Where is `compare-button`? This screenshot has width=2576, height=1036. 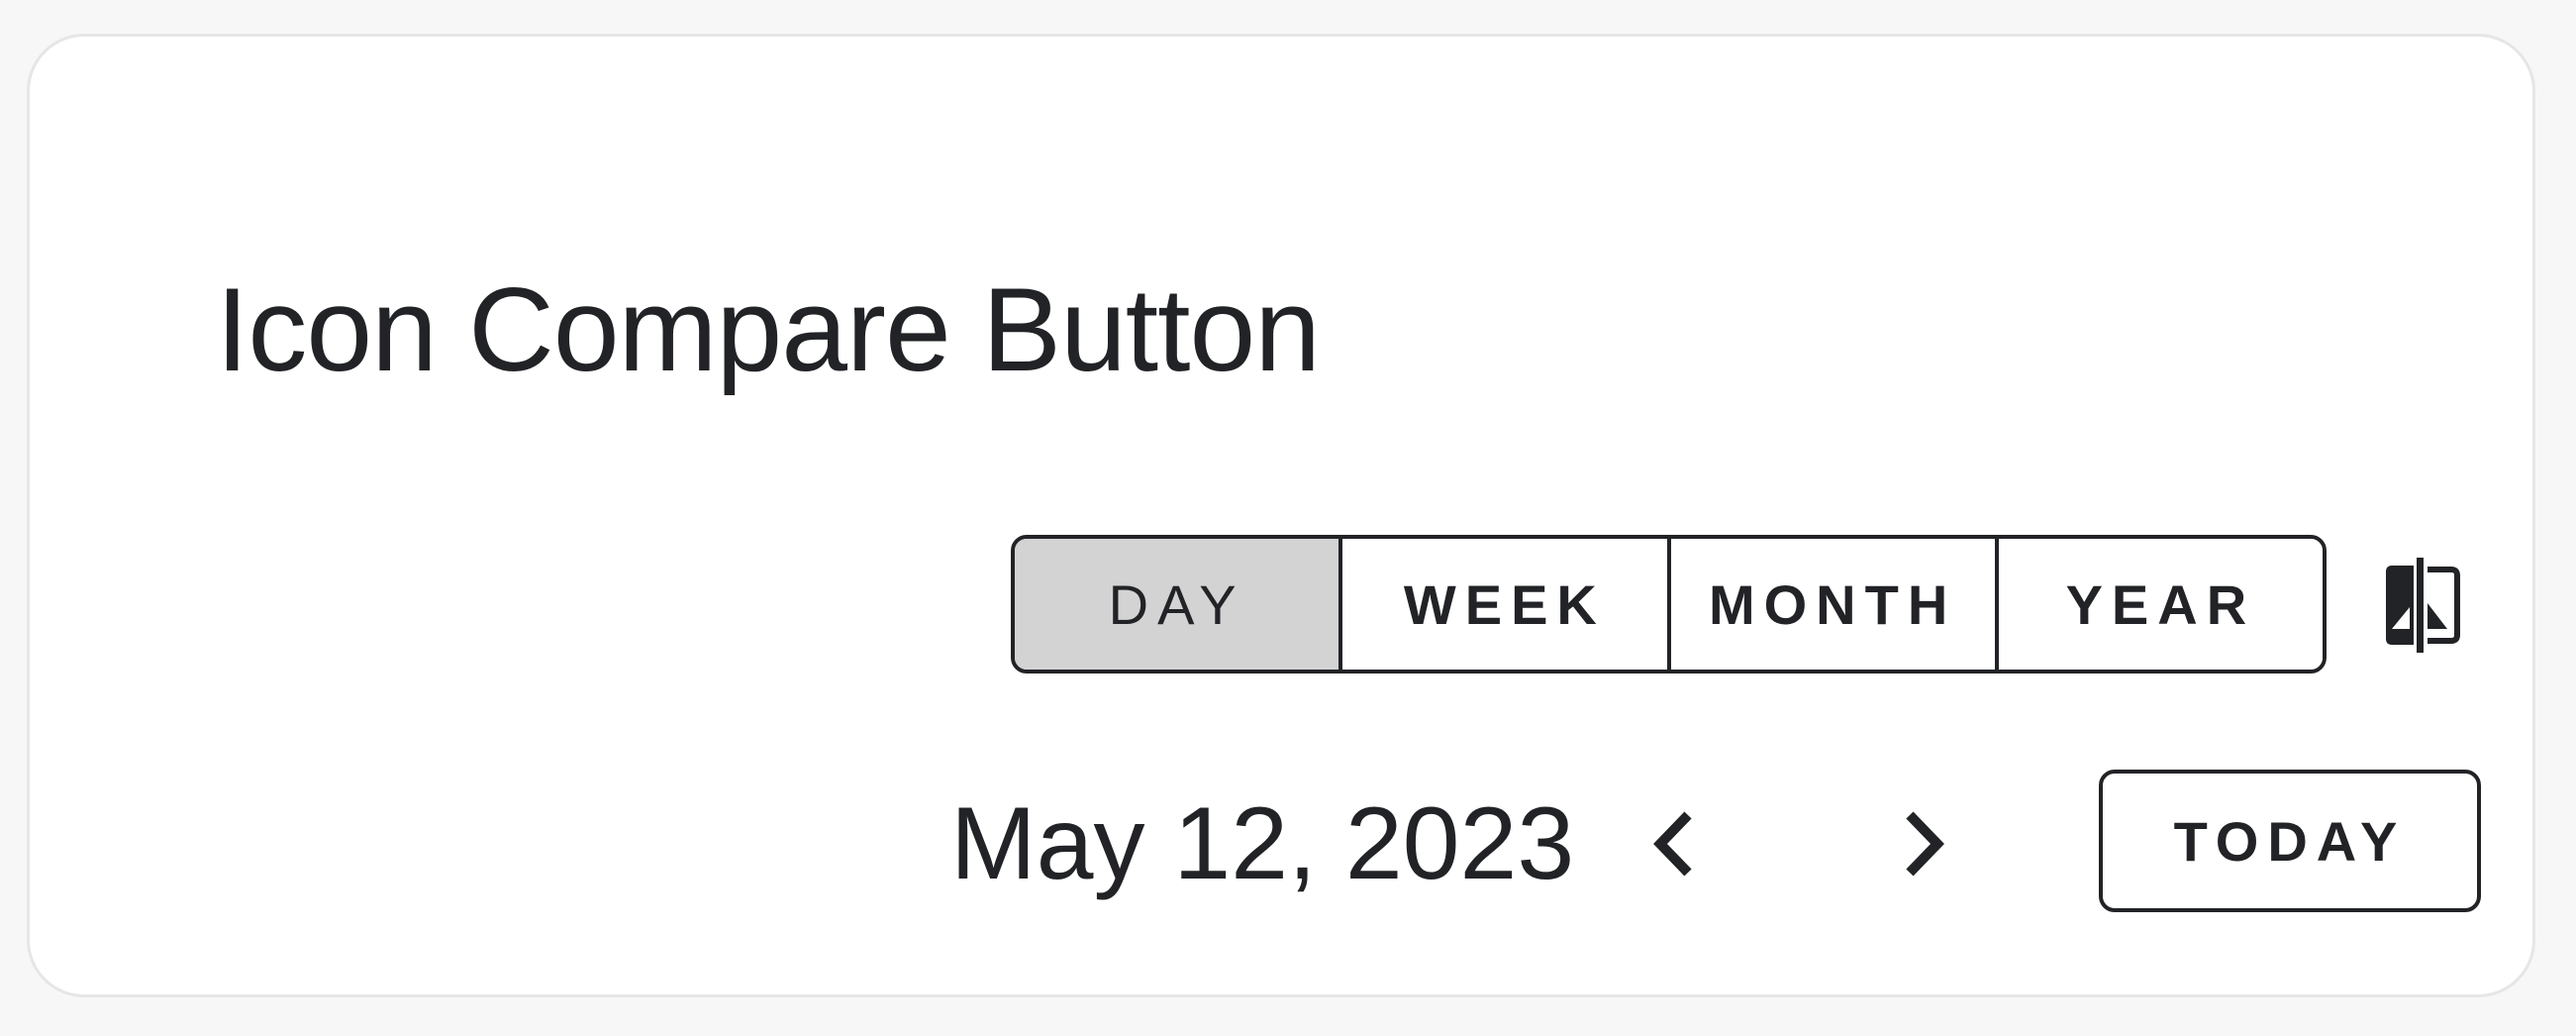
compare-button is located at coordinates (2423, 606).